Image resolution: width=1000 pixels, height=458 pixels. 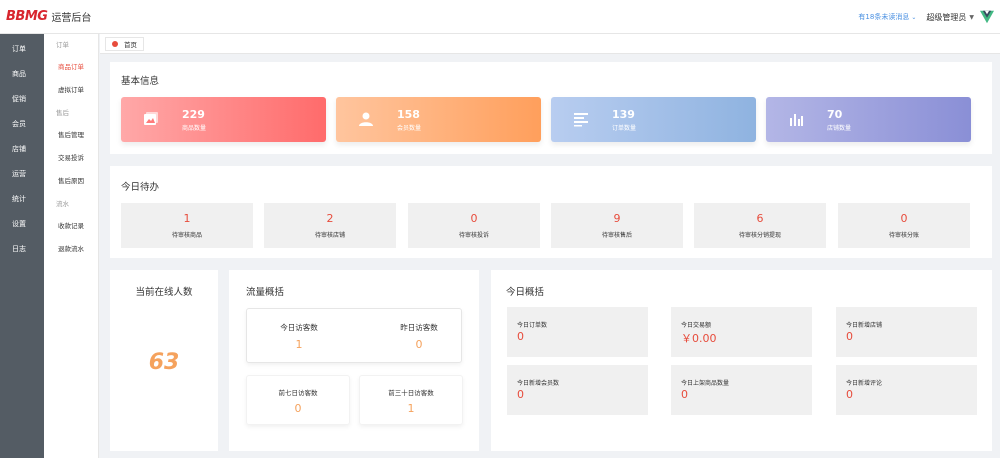 I want to click on todo-label: 待审核店铺, so click(x=329, y=235).